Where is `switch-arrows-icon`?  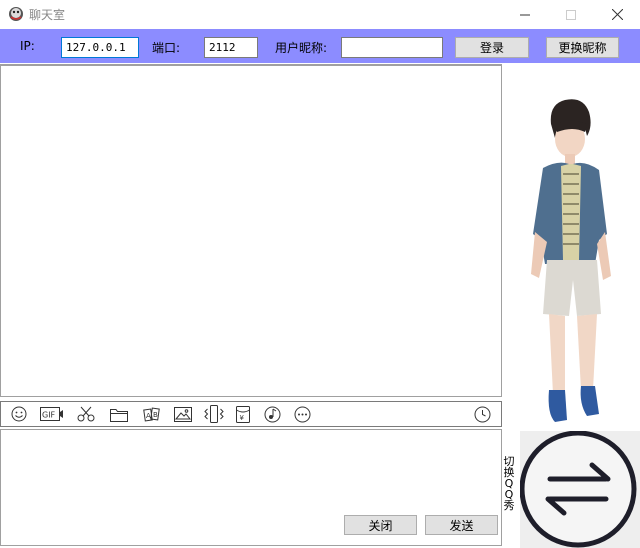
switch-arrows-icon is located at coordinates (578, 489).